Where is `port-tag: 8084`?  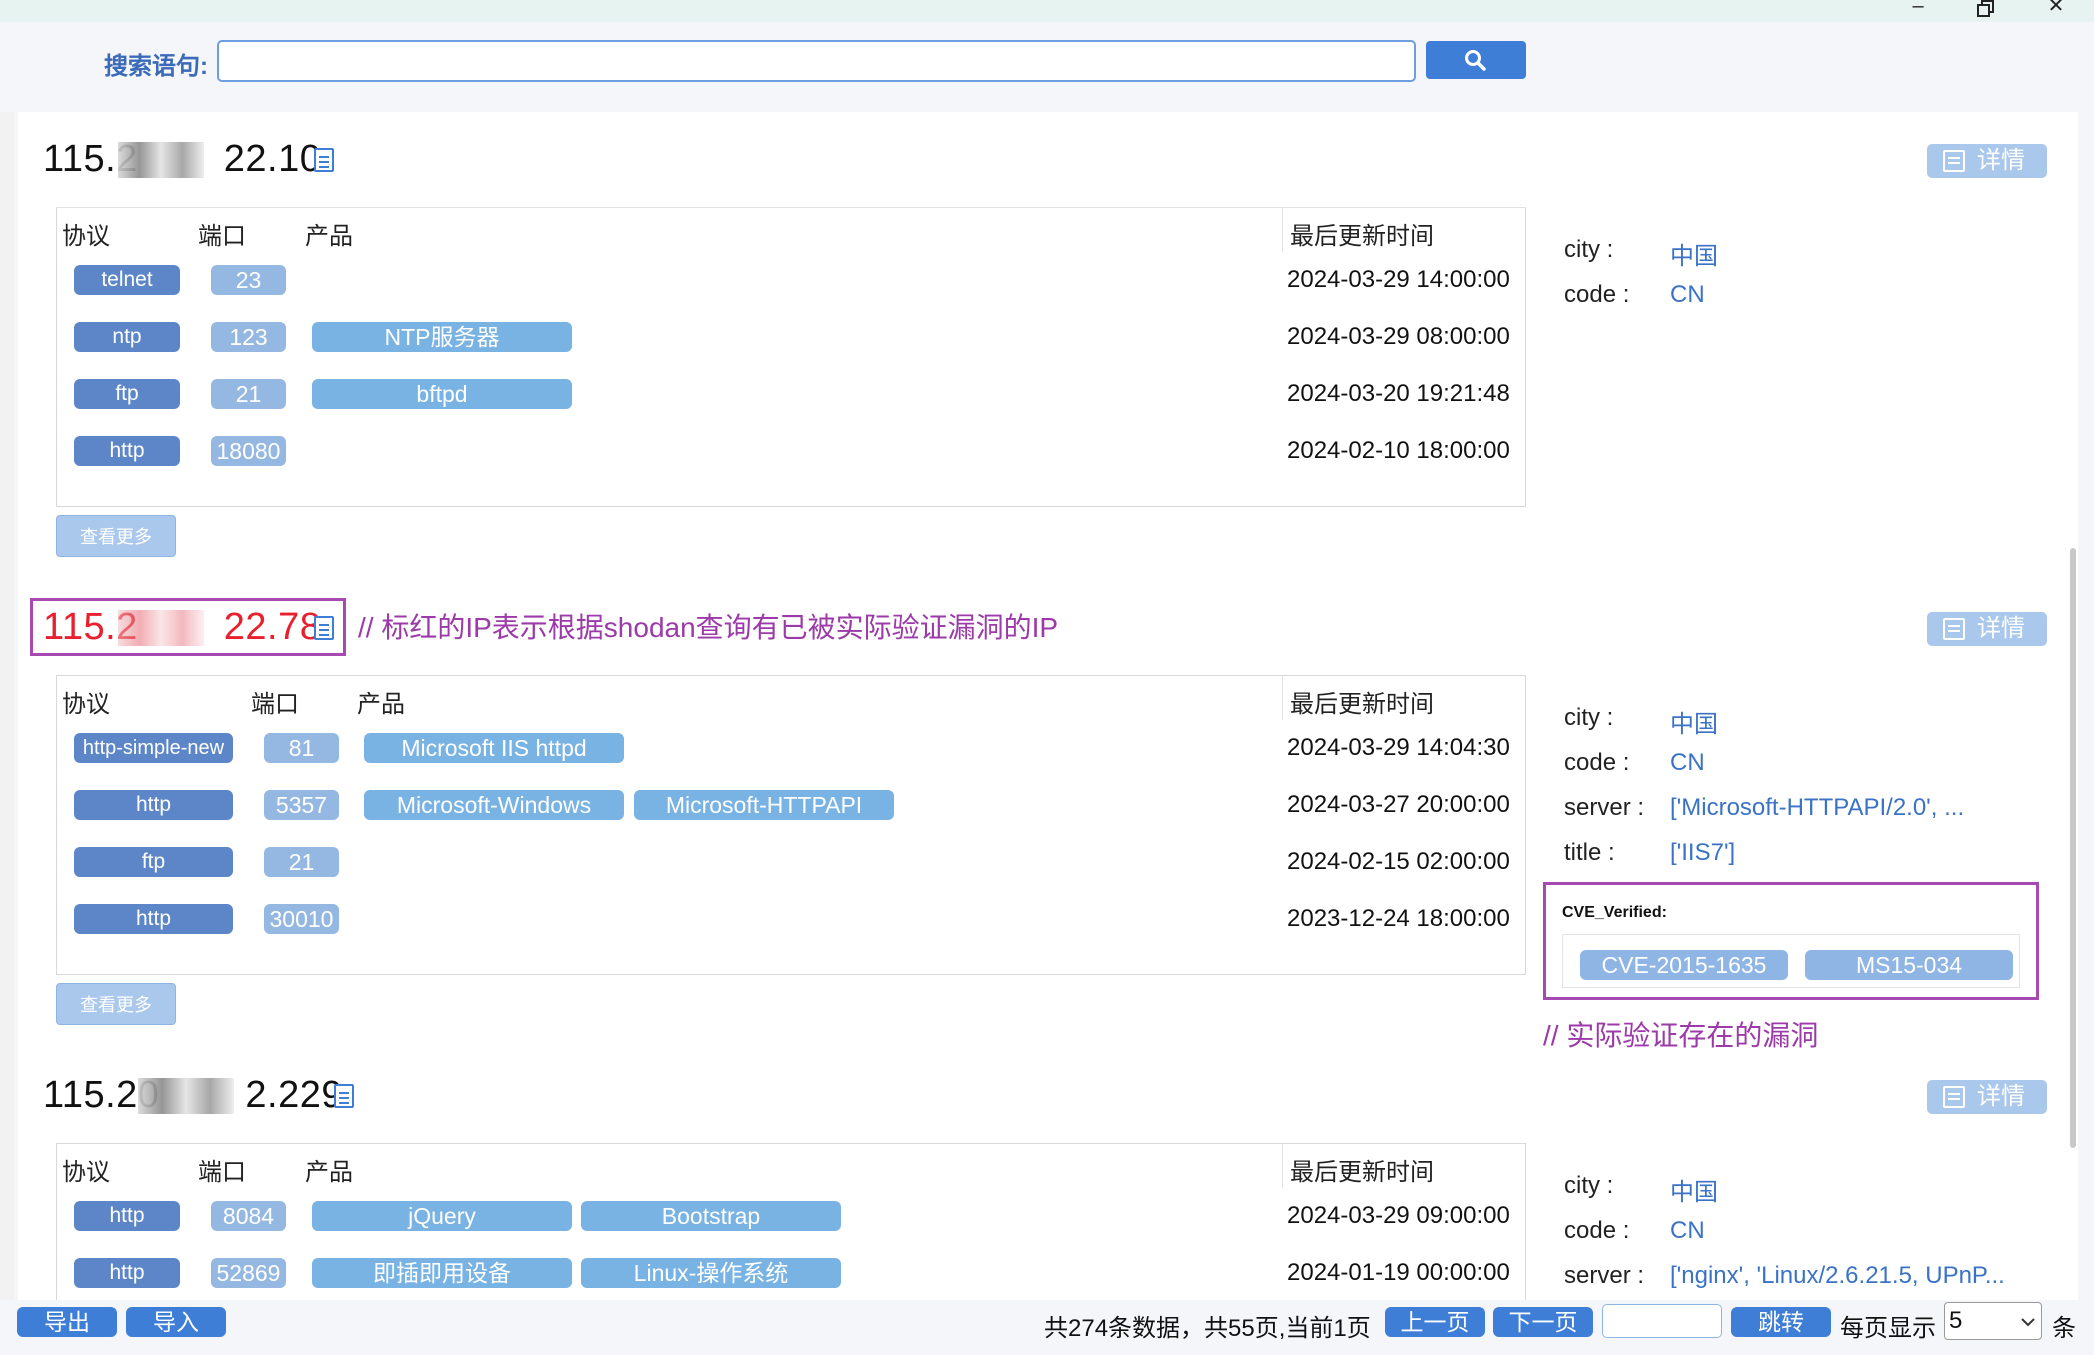 port-tag: 8084 is located at coordinates (248, 1216).